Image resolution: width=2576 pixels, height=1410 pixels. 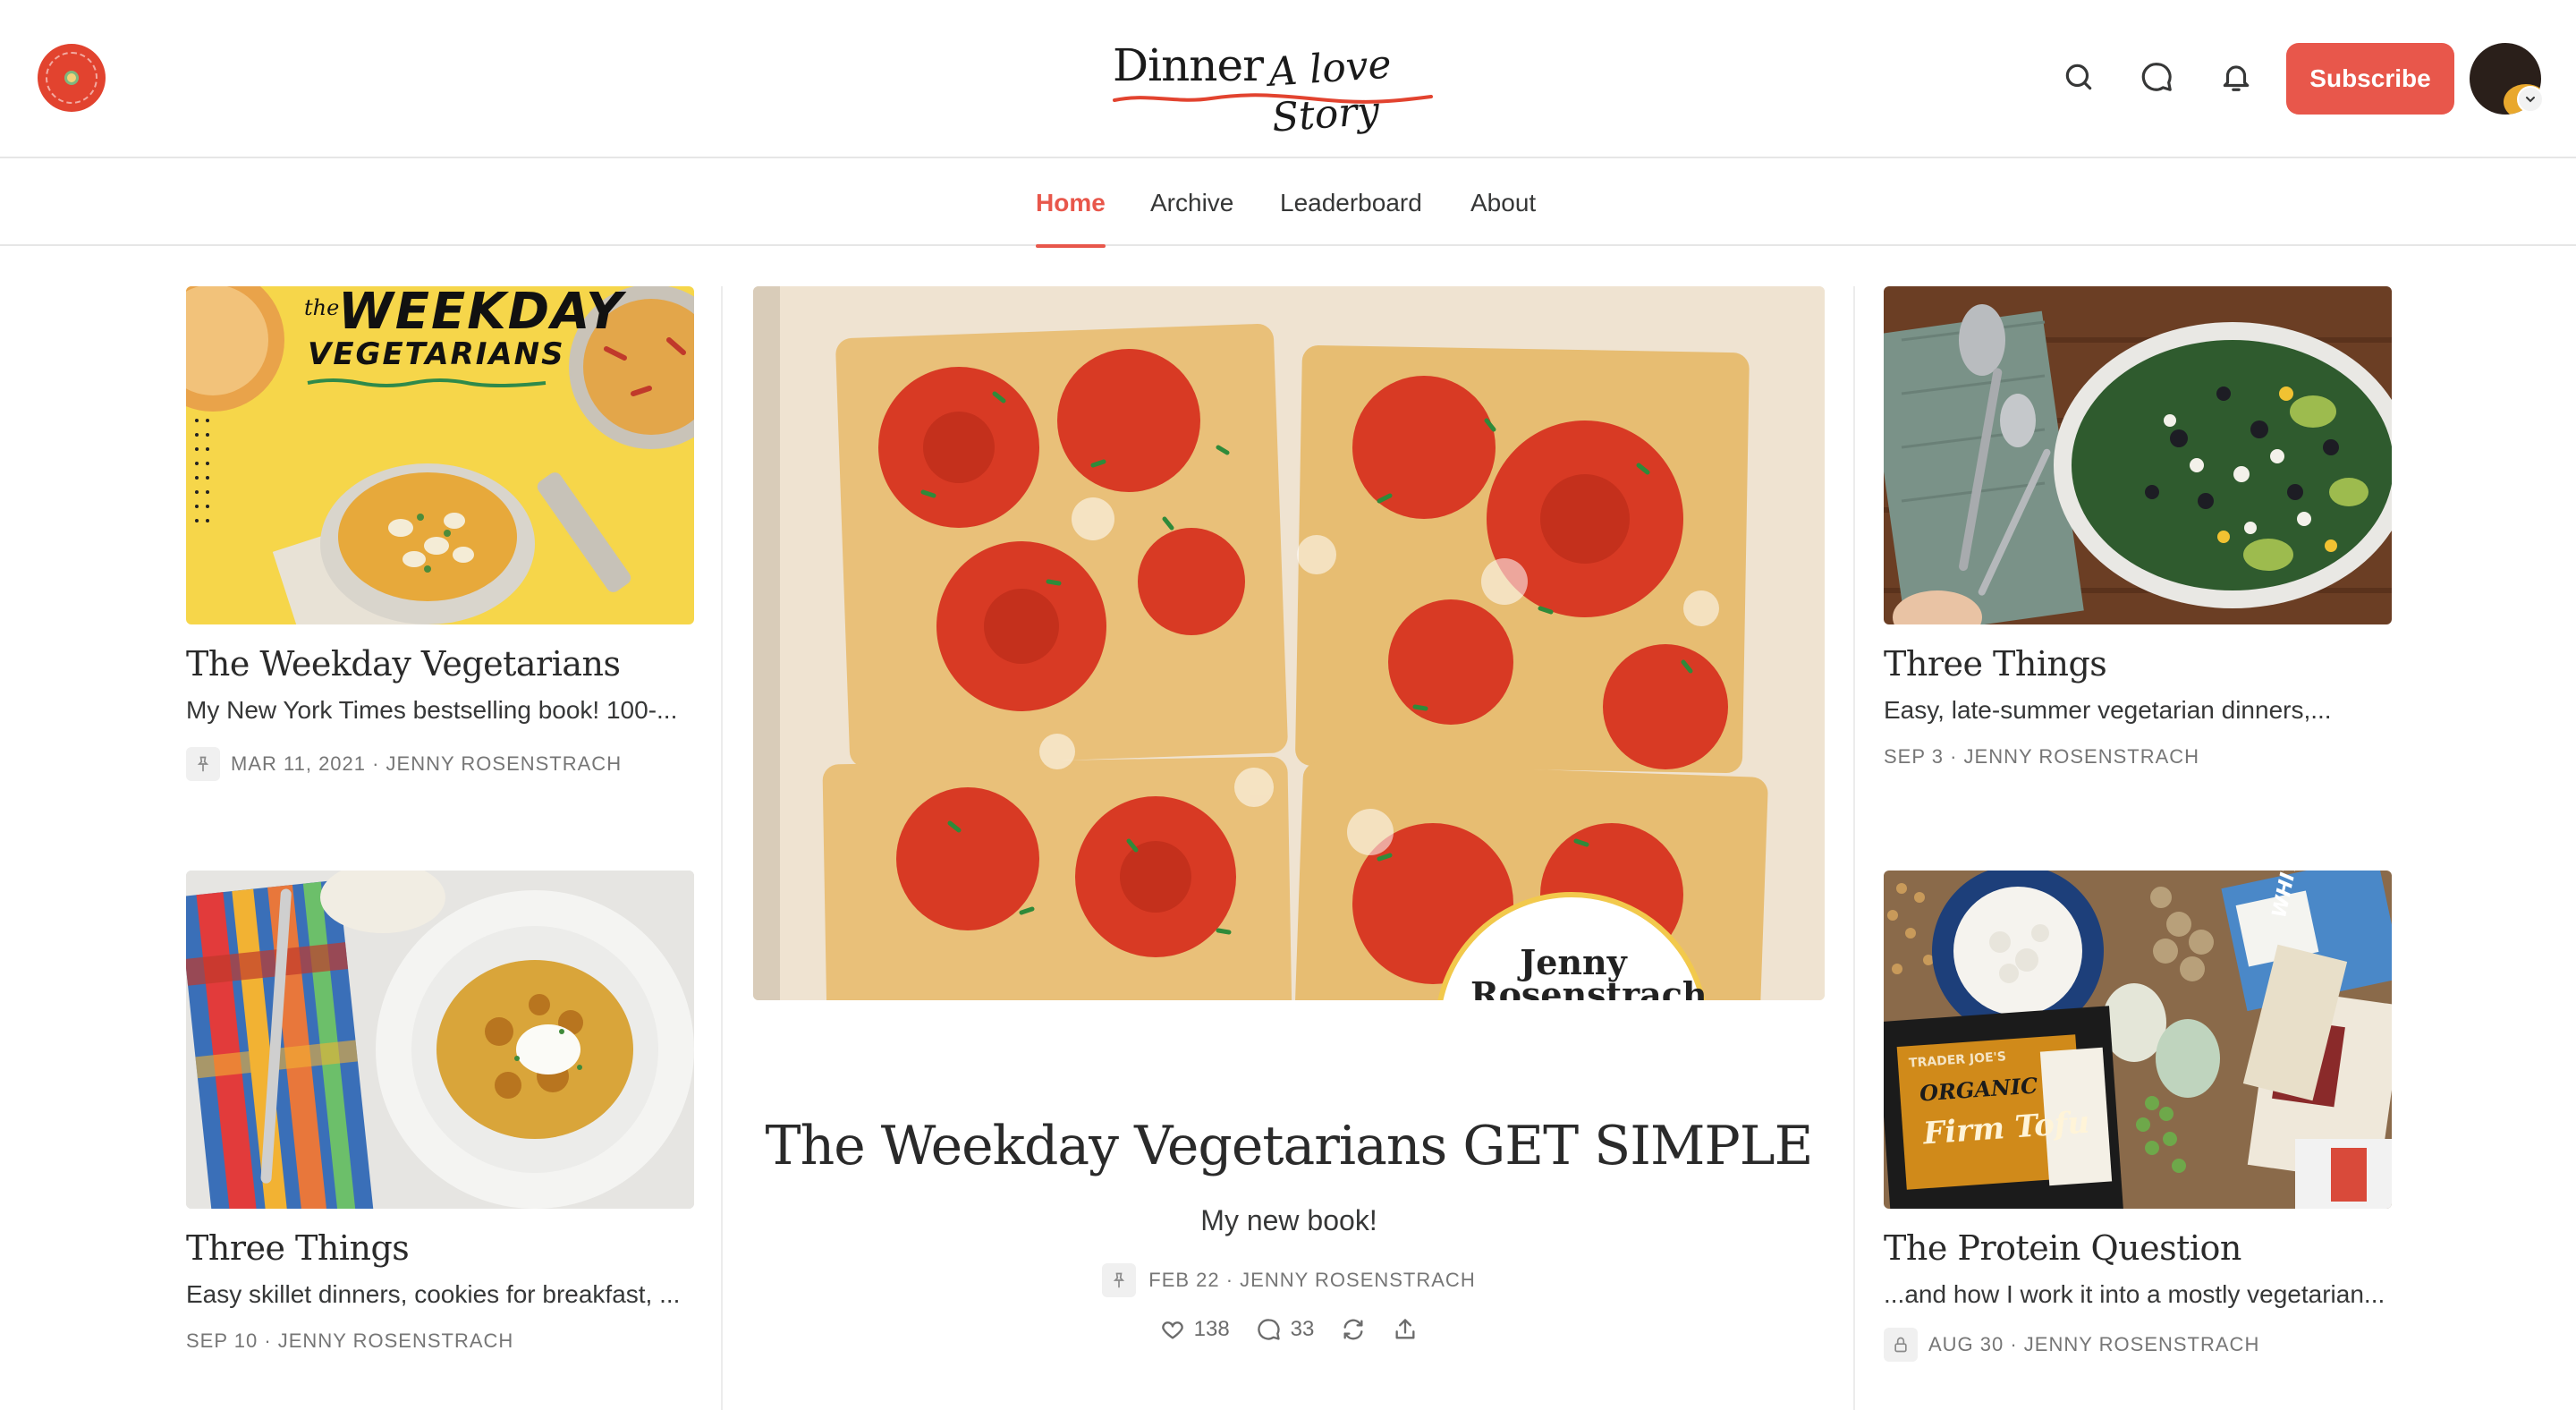 I want to click on brand-name: Dinner, so click(x=1188, y=65).